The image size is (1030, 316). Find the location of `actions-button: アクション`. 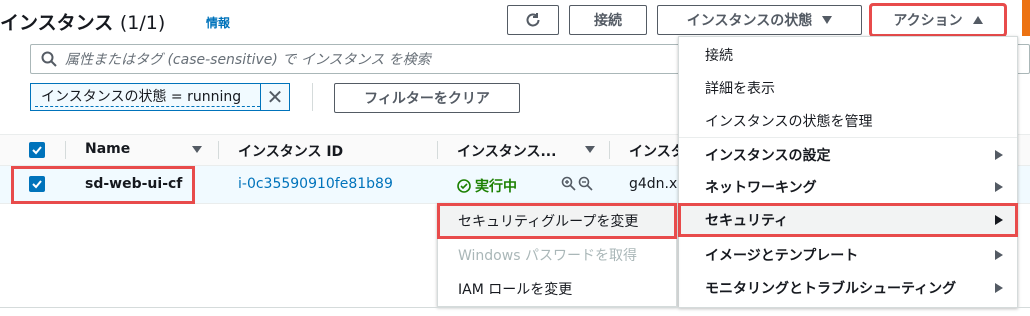

actions-button: アクション is located at coordinates (938, 20).